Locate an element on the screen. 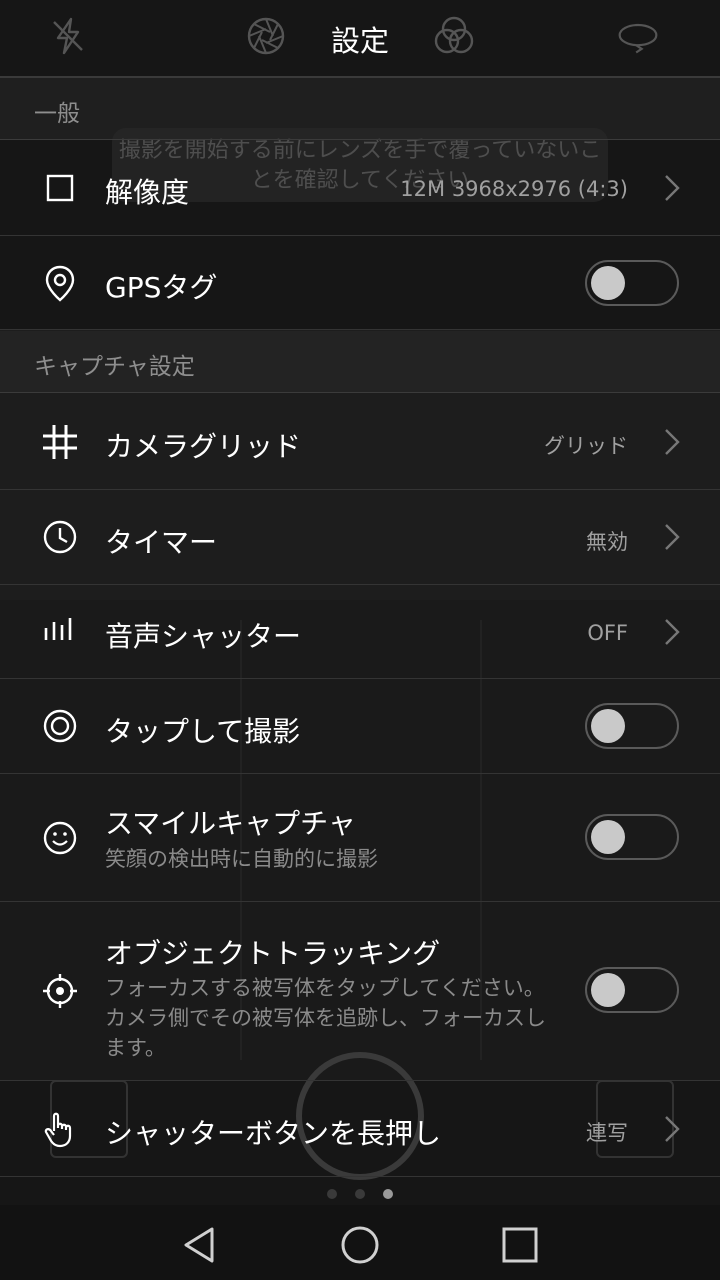 The width and height of the screenshot is (720, 1280). row-tap-to-capture: タップして撮影 is located at coordinates (360, 726).